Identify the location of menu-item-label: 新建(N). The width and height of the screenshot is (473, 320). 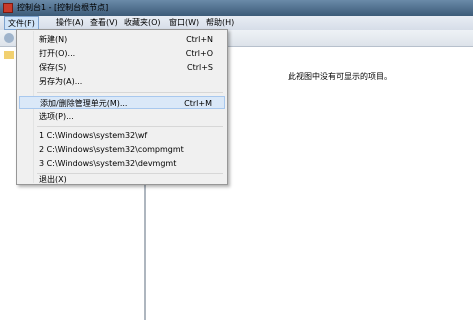
(53, 39).